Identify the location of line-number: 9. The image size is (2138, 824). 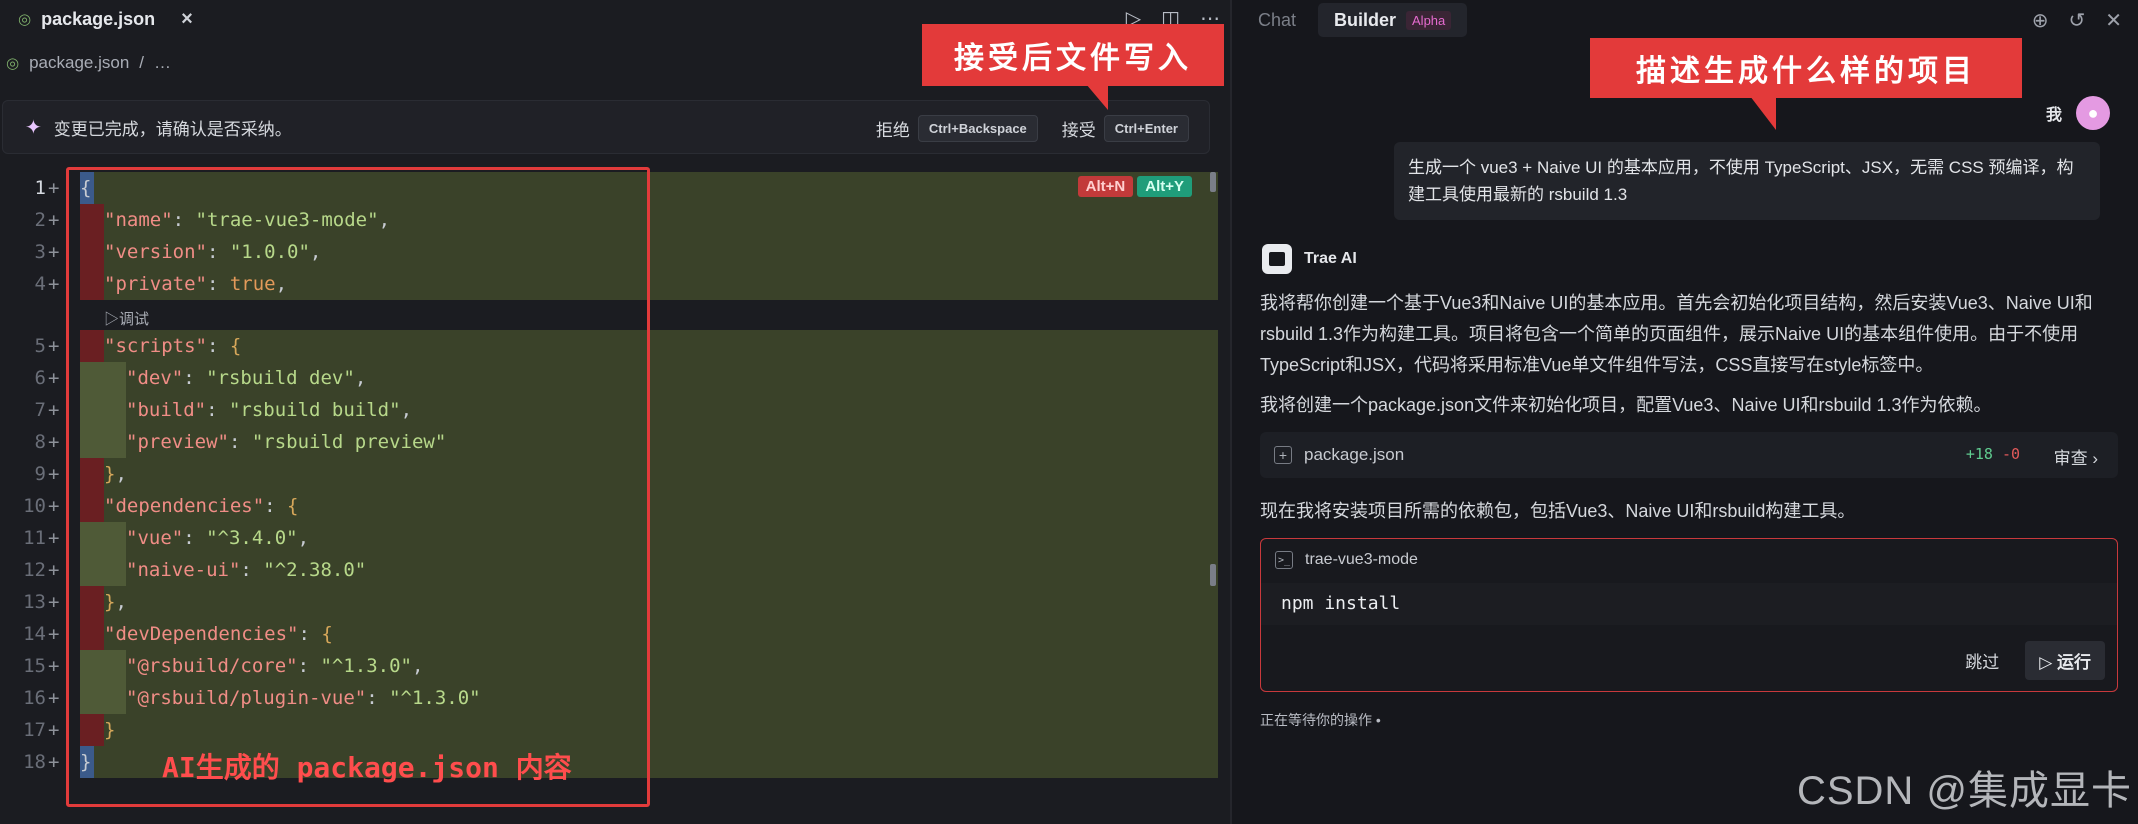
(40, 474).